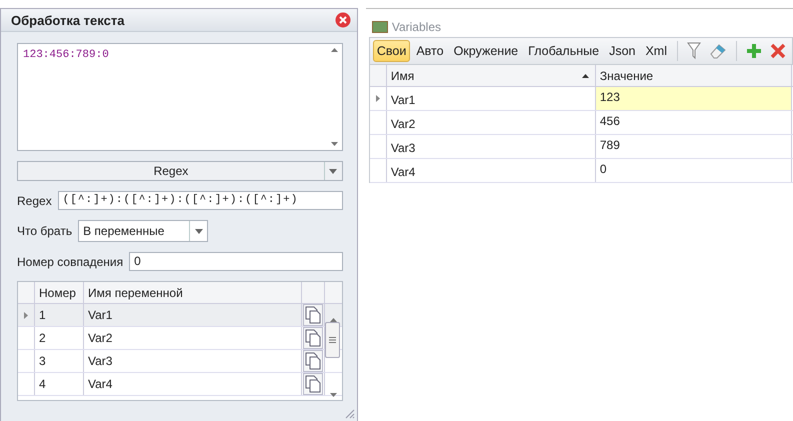 This screenshot has height=421, width=793. Describe the element at coordinates (34, 201) in the screenshot. I see `regex-label: Regex` at that location.